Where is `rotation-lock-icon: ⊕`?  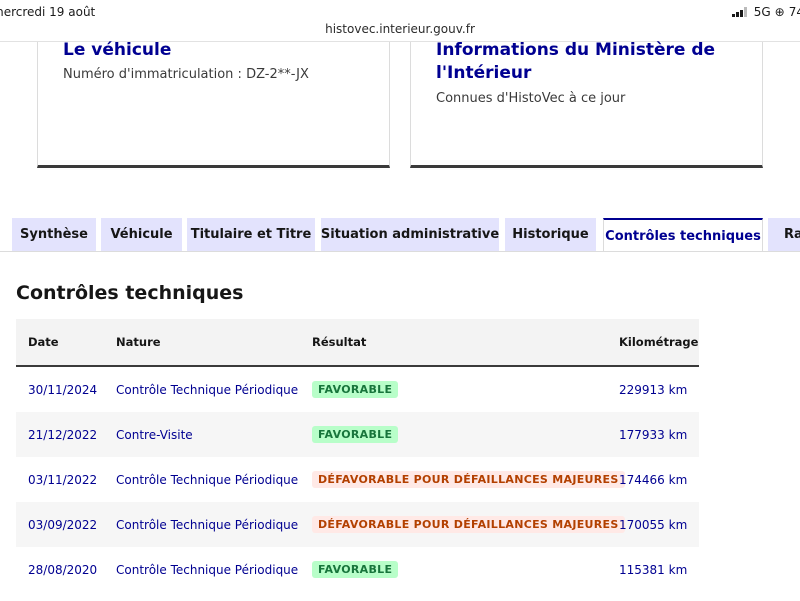
rotation-lock-icon: ⊕ is located at coordinates (779, 12).